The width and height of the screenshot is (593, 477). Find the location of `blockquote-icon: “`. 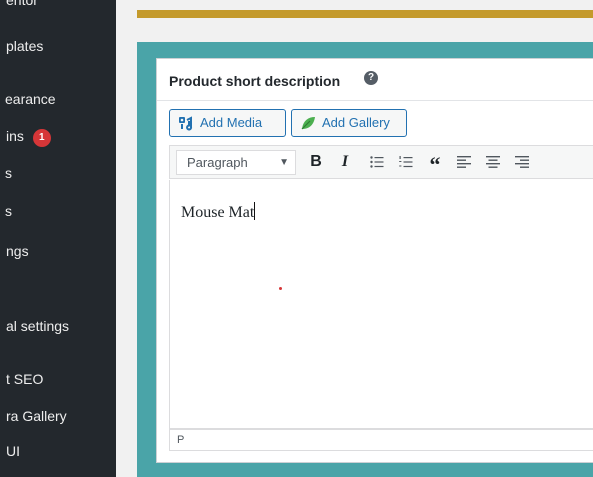

blockquote-icon: “ is located at coordinates (435, 164).